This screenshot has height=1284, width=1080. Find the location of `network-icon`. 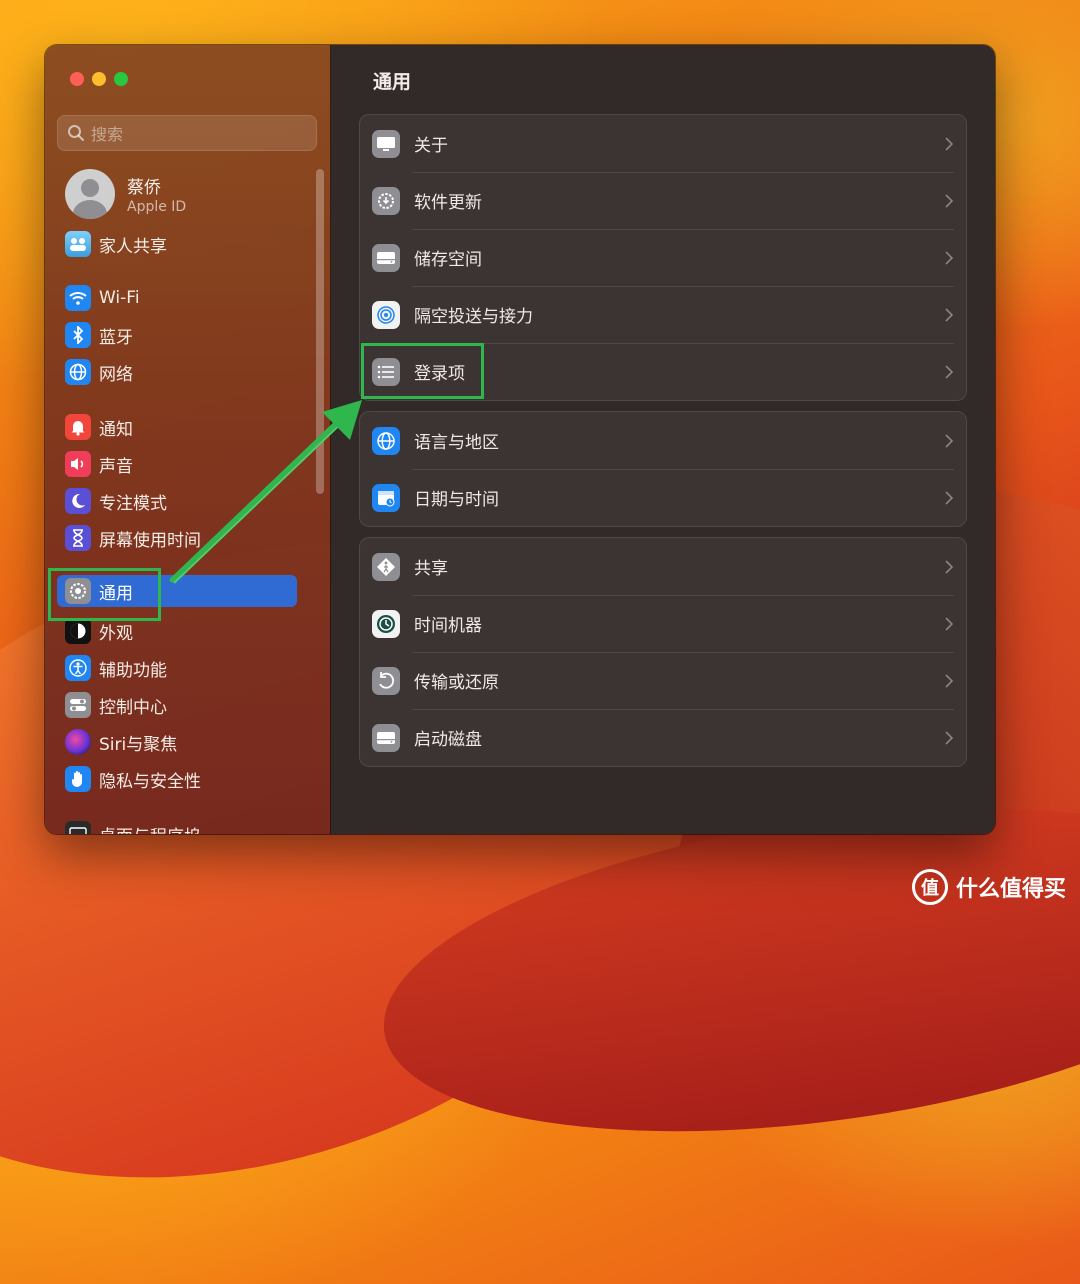

network-icon is located at coordinates (78, 372).